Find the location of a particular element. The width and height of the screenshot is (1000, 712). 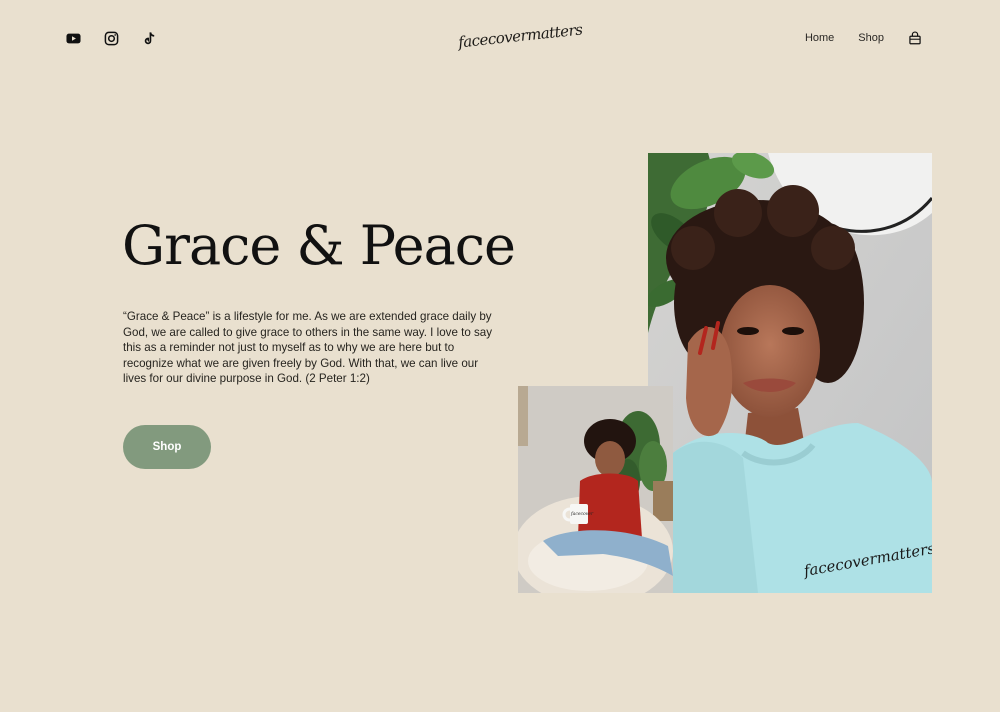

tiktok-icon is located at coordinates (149, 38).